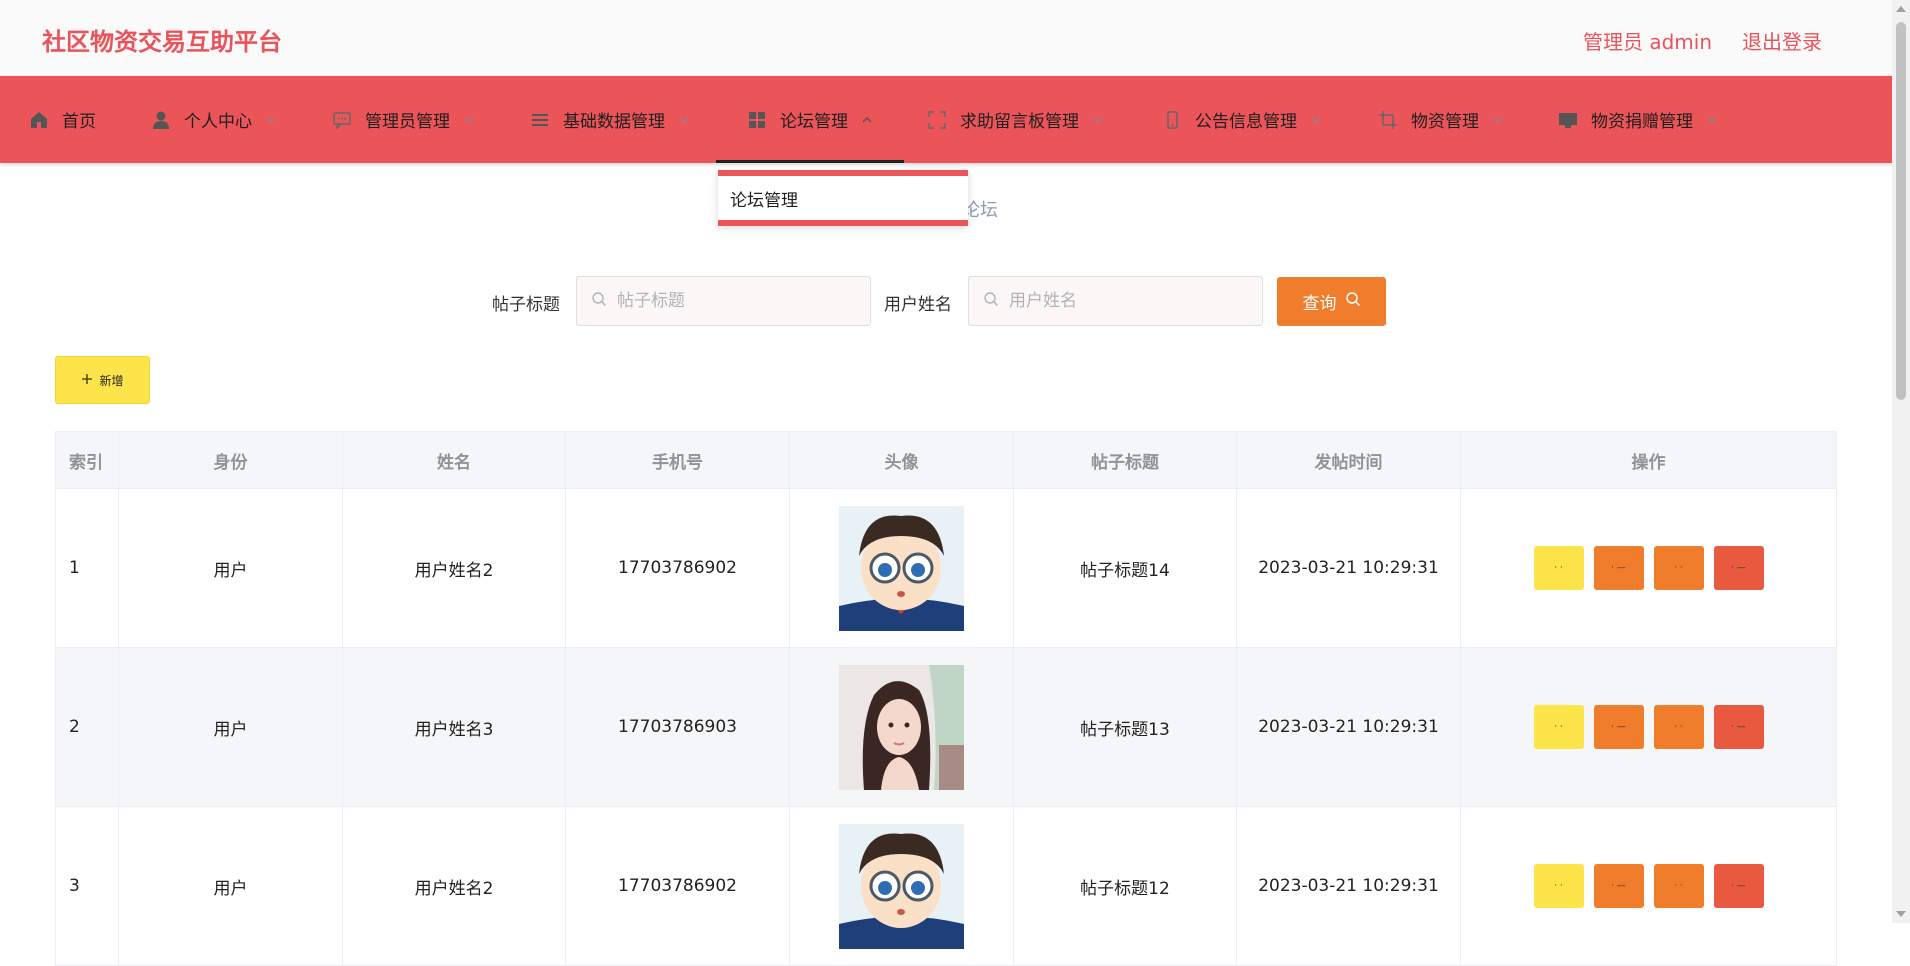 This screenshot has height=966, width=1910. I want to click on nav-label: 个人中心, so click(218, 122).